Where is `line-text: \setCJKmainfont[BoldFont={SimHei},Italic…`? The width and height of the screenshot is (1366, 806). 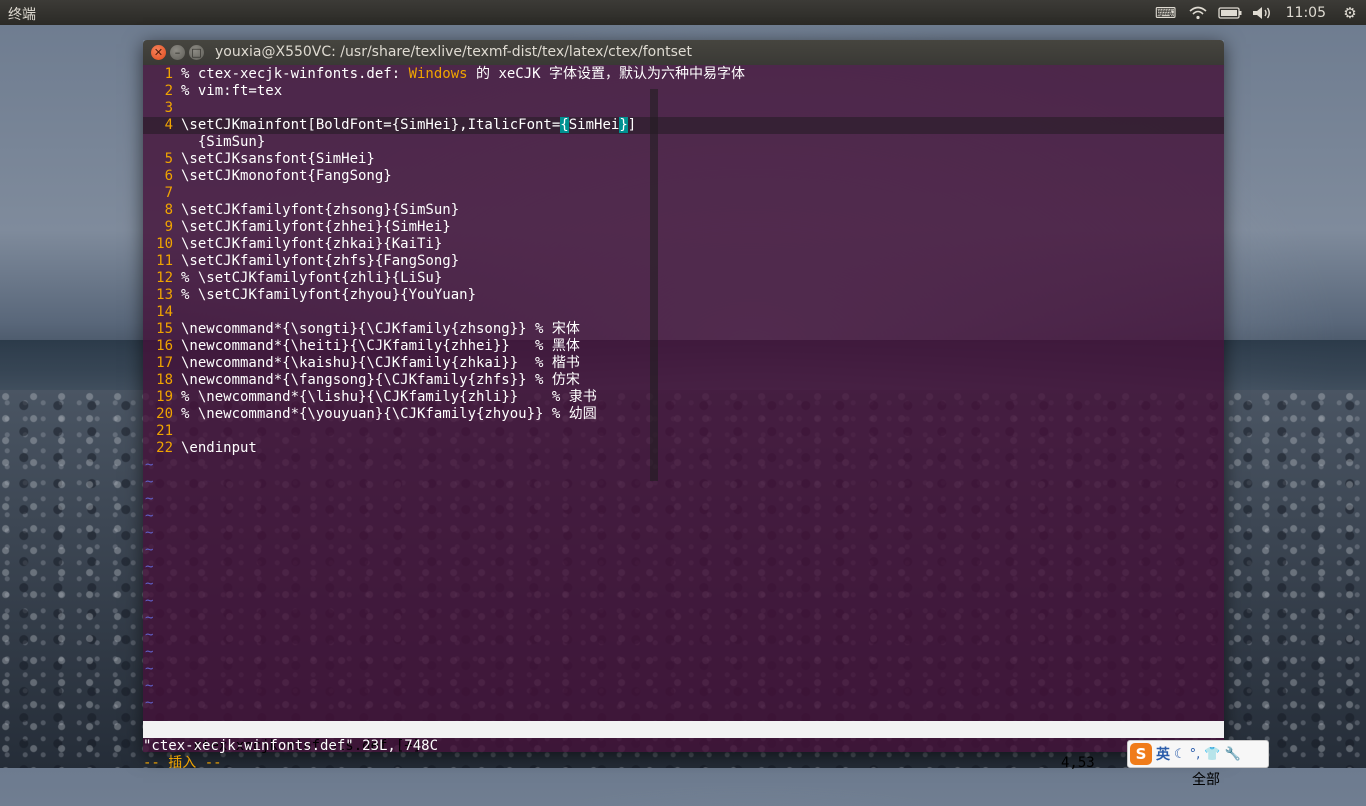 line-text: \setCJKmainfont[BoldFont={SimHei},Italic… is located at coordinates (408, 125).